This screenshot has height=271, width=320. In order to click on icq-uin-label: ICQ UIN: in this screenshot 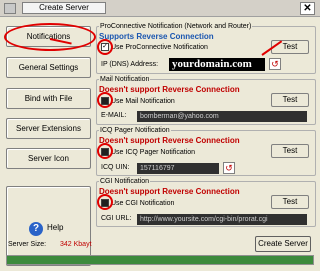, I will do `click(115, 167)`.